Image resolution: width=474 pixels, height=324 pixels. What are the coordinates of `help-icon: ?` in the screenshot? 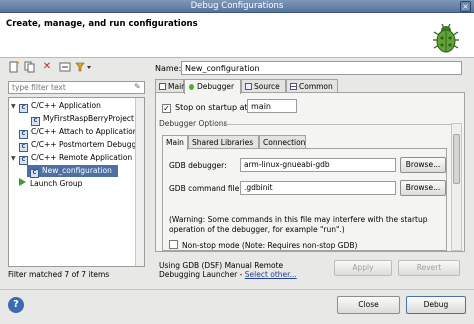 It's located at (16, 305).